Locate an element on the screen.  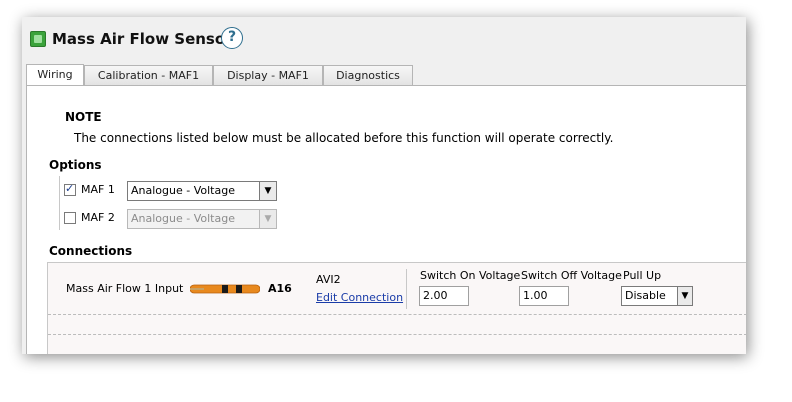
maf2-type-select: Analogue - Voltage ▼ is located at coordinates (202, 219).